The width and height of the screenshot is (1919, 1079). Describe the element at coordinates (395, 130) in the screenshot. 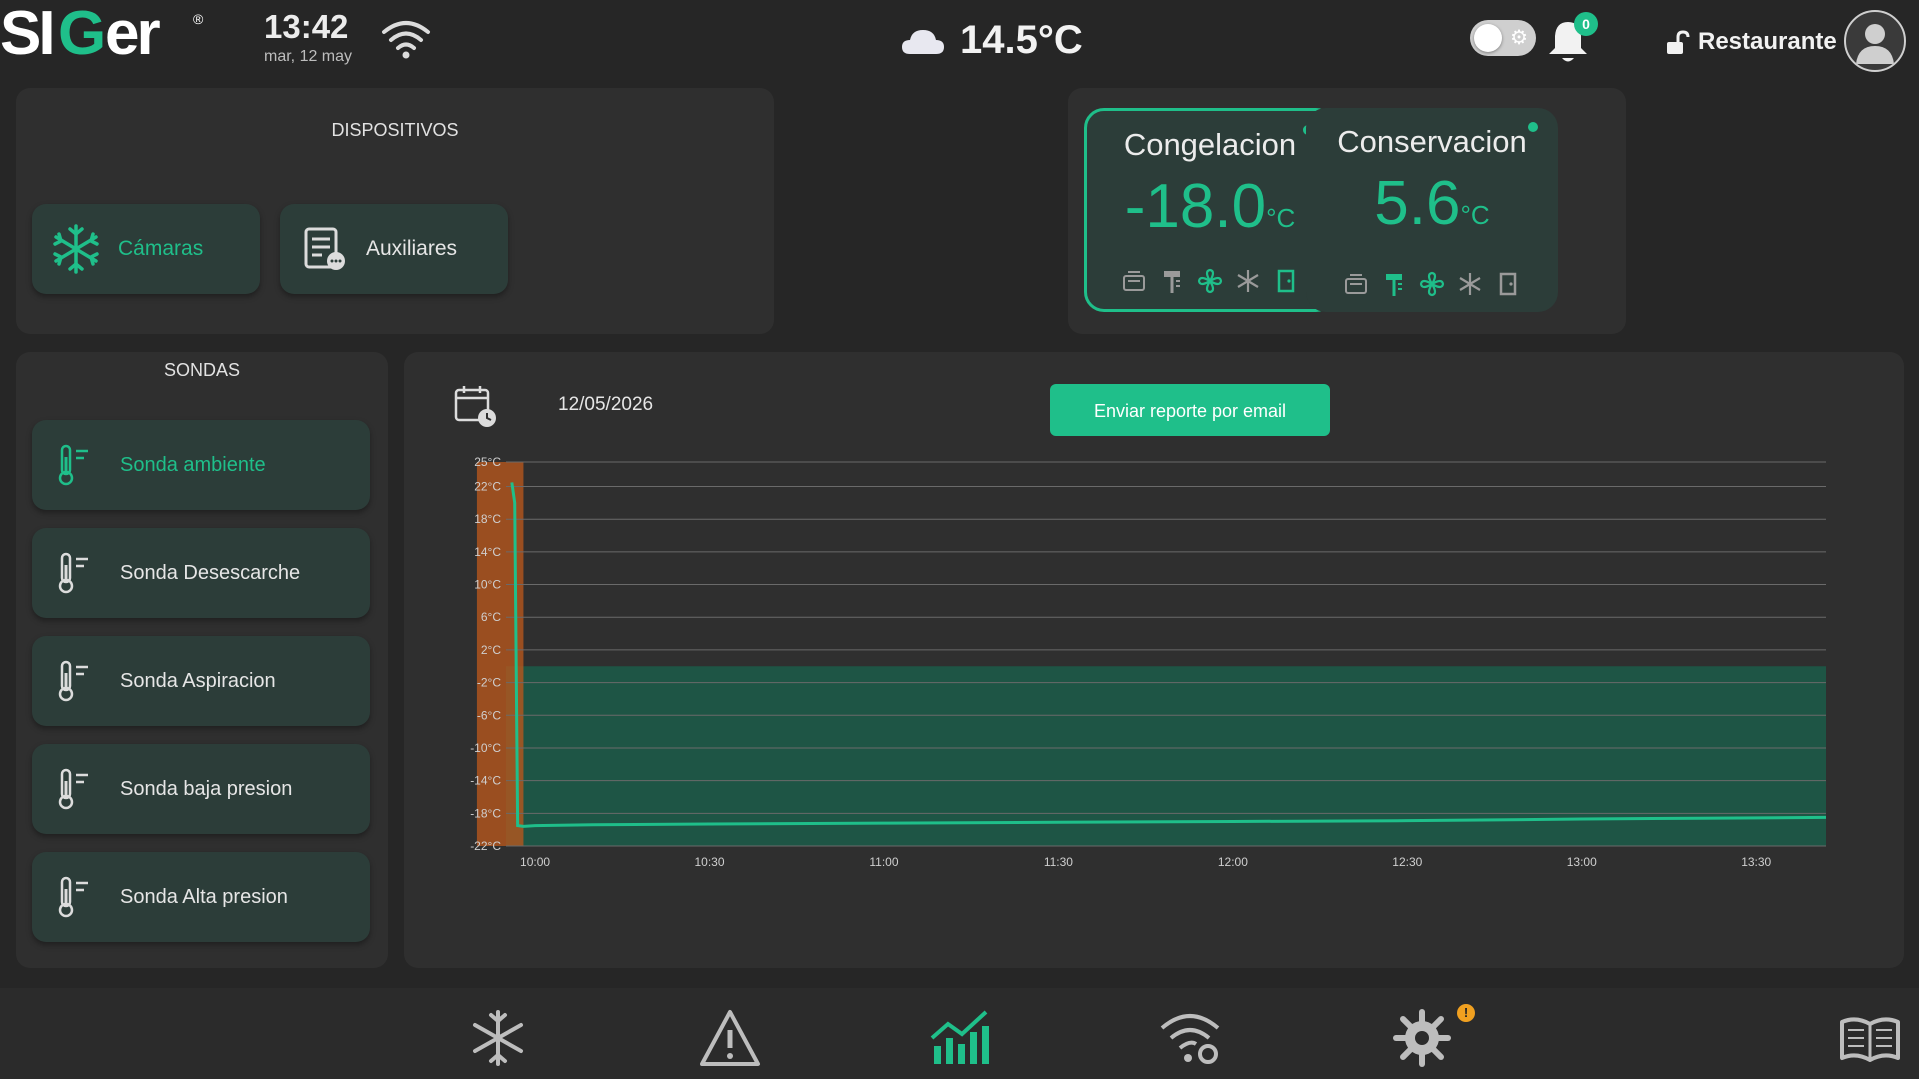

I see `devices-title: DISPOSITIVOS` at that location.